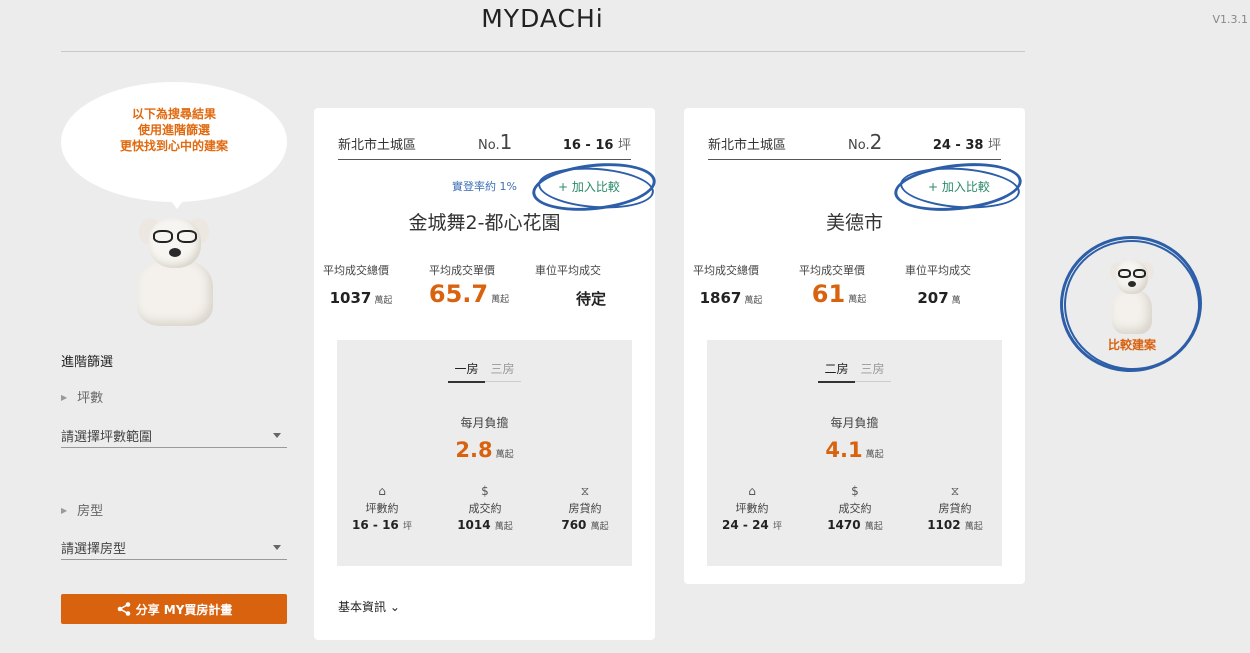 The width and height of the screenshot is (1250, 653). I want to click on bubble-line-3: 更快找到心中的建案, so click(173, 146).